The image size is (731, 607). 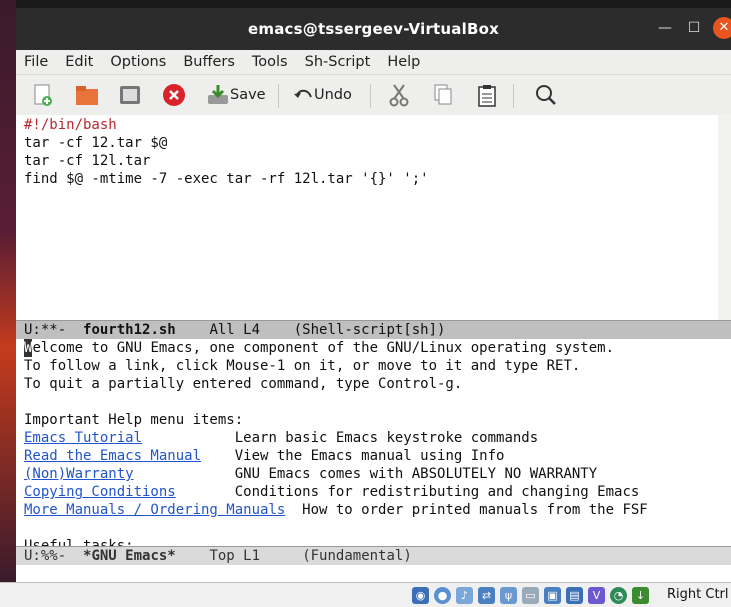 What do you see at coordinates (487, 95) in the screenshot?
I see `paste-icon` at bounding box center [487, 95].